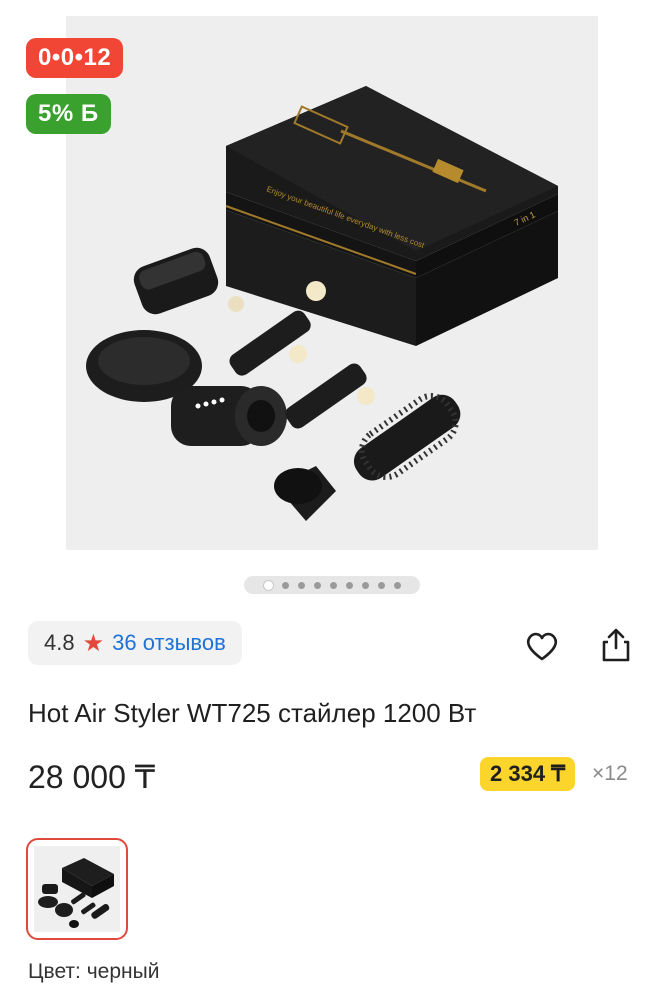  I want to click on cashback-badge: 5% Б, so click(68, 114).